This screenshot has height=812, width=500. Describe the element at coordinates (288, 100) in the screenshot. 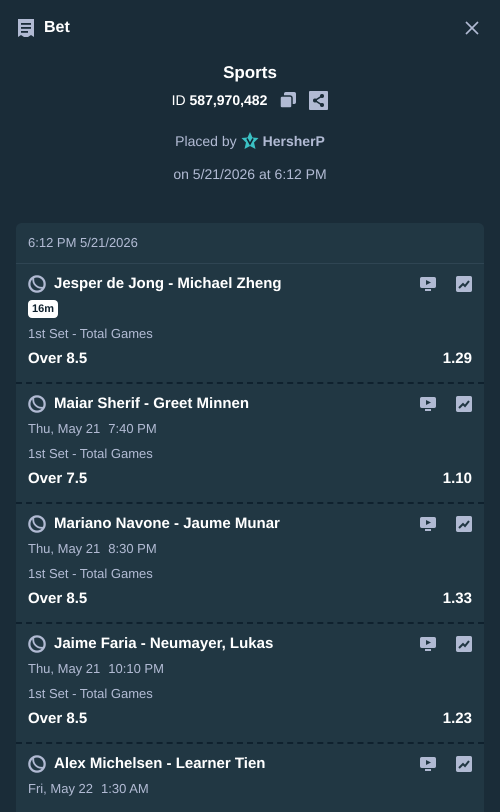

I see `copy-icon` at that location.